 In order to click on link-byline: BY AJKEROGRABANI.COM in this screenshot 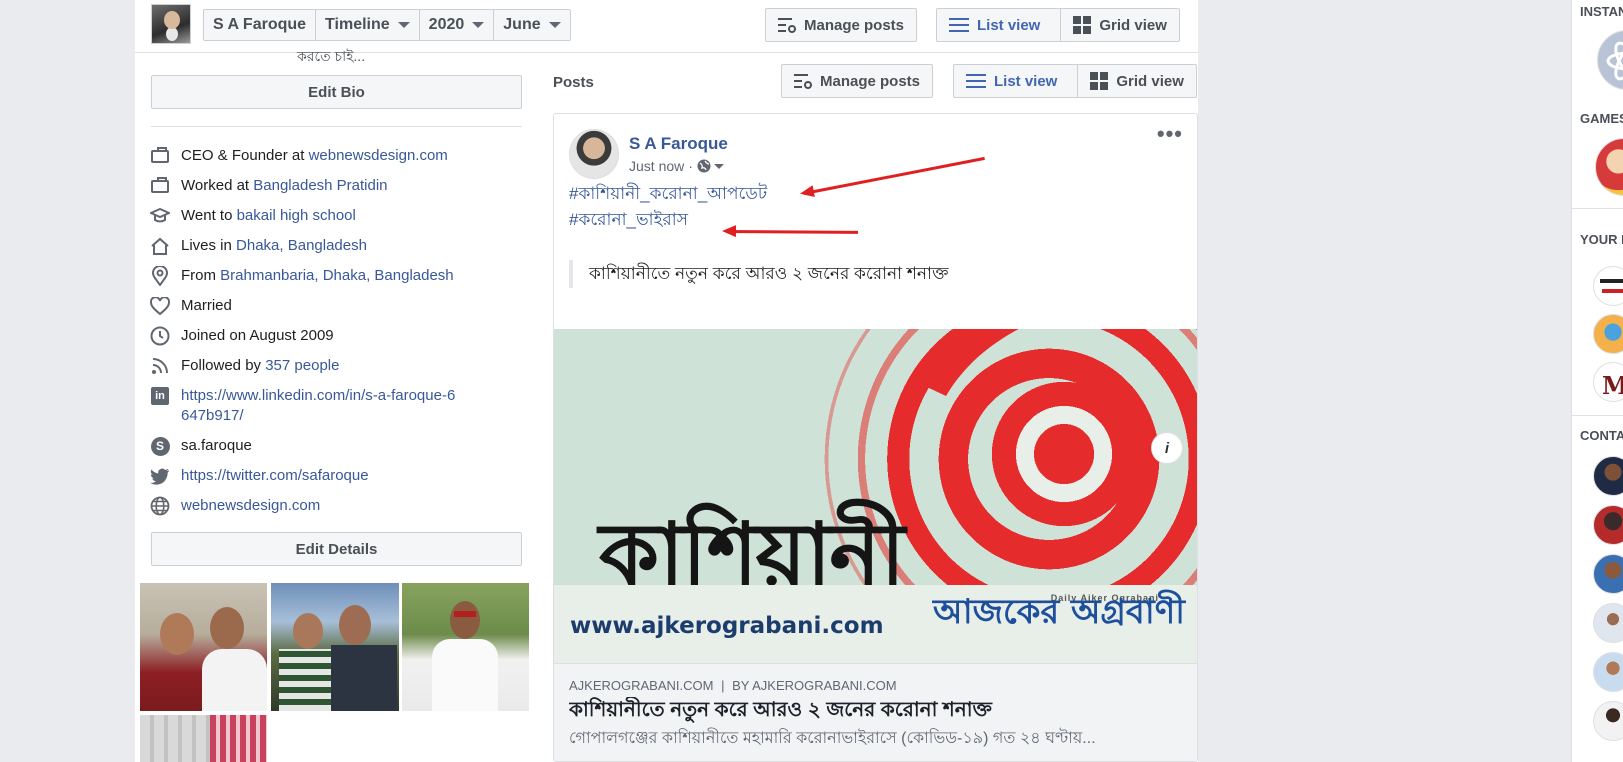, I will do `click(814, 685)`.